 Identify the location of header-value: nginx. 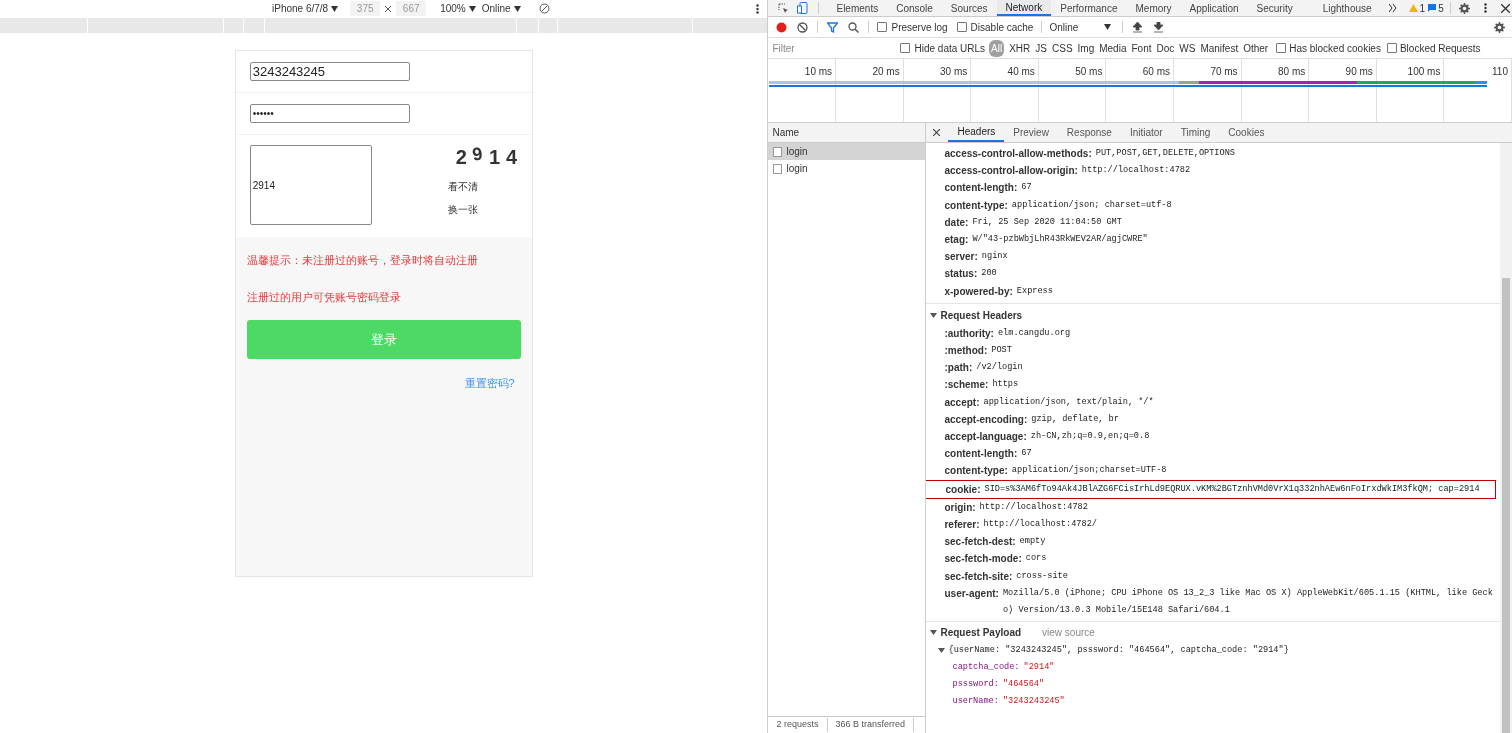
(994, 257).